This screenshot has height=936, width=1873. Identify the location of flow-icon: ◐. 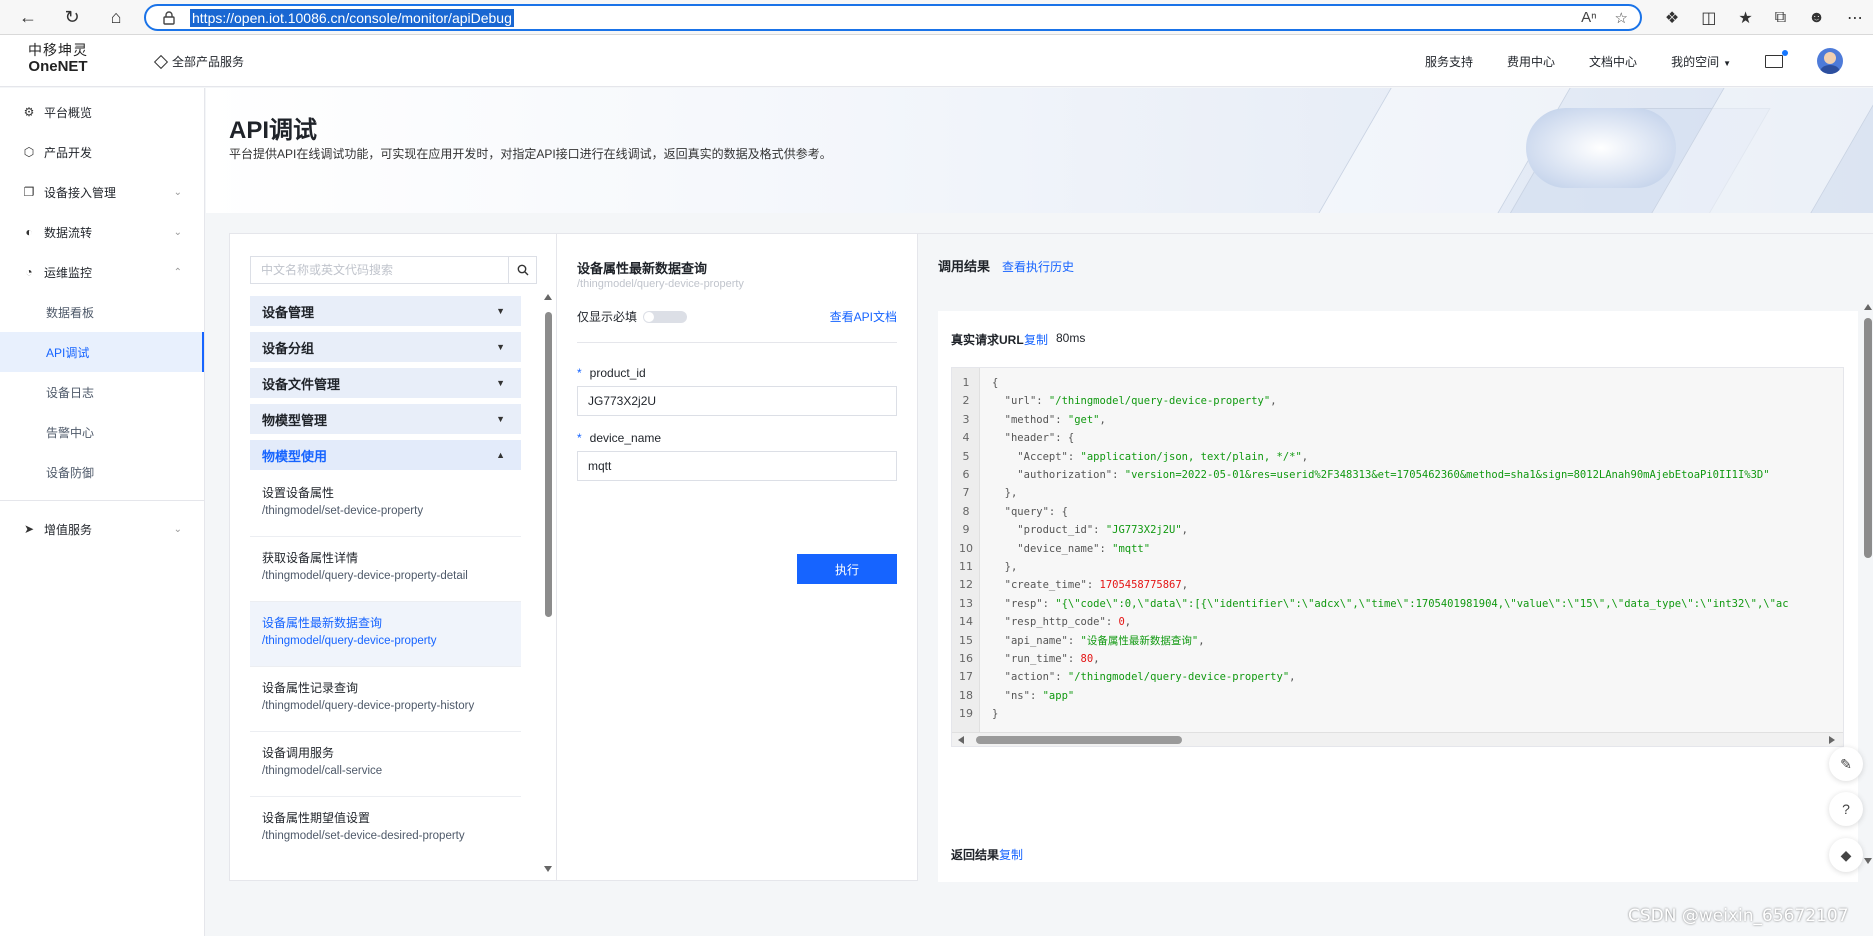
(29, 232).